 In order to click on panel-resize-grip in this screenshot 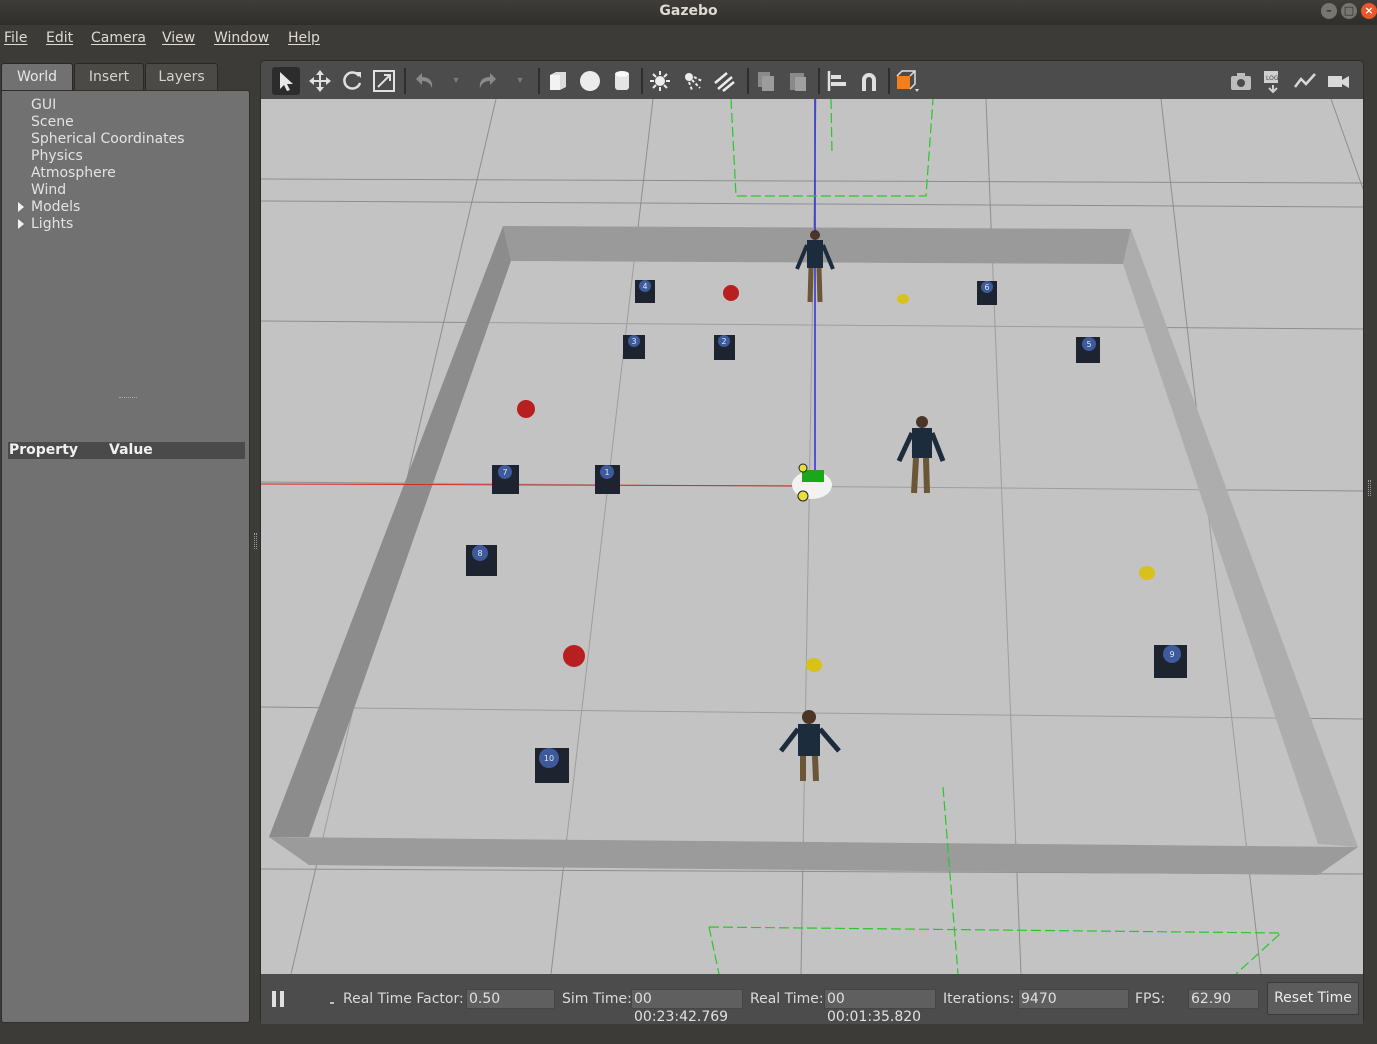, I will do `click(255, 541)`.